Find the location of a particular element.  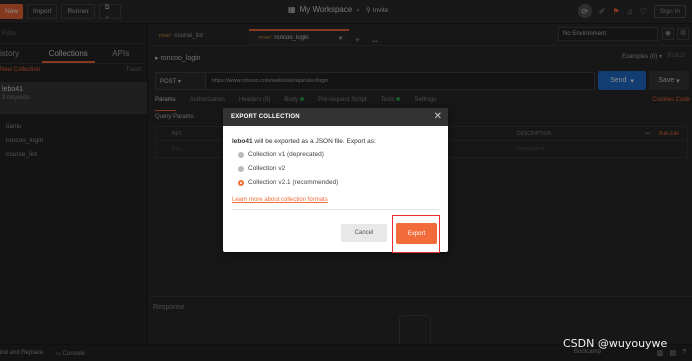

close-icon: ✕ is located at coordinates (438, 116).